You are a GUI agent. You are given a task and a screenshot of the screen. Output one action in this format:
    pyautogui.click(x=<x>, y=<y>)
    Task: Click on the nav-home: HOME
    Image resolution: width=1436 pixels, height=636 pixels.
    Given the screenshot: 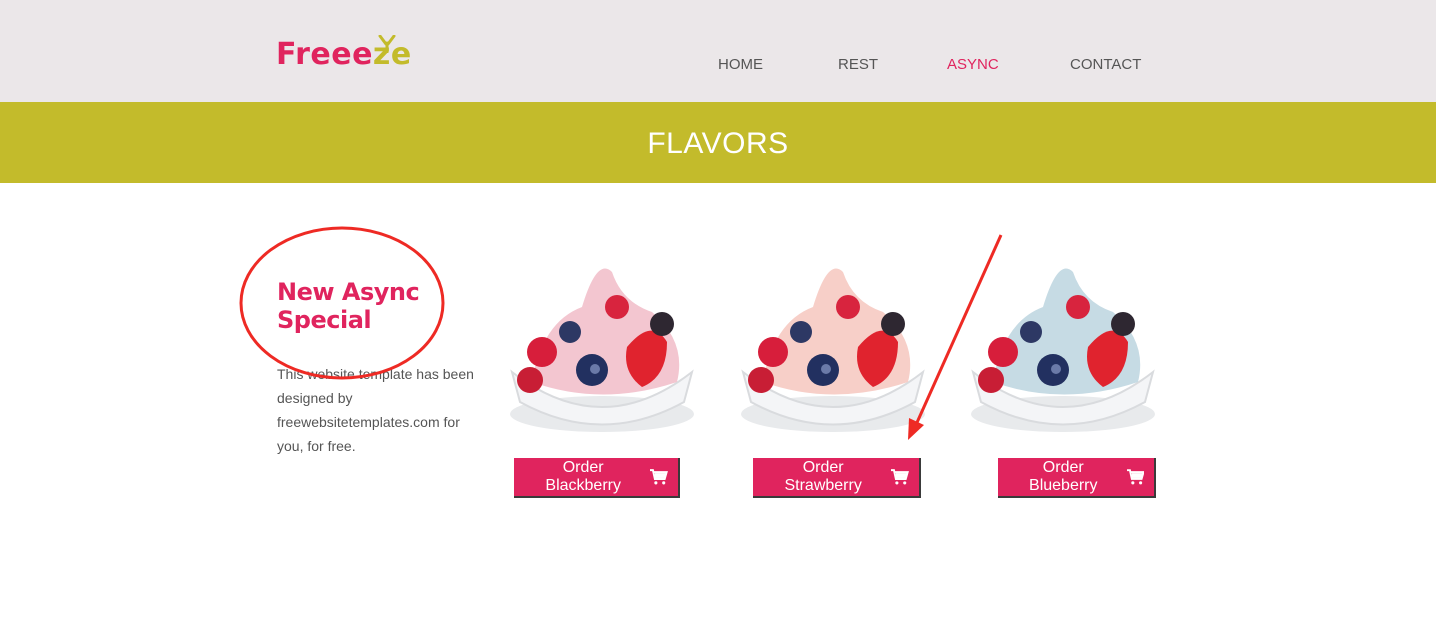 What is the action you would take?
    pyautogui.click(x=740, y=64)
    